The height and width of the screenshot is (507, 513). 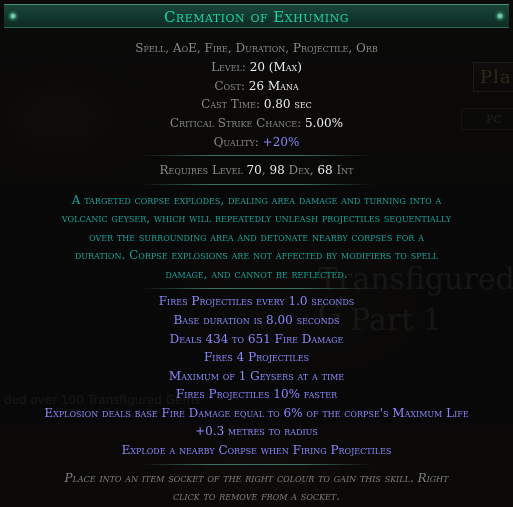 What do you see at coordinates (301, 170) in the screenshot?
I see `requires-dex-label: Dex,` at bounding box center [301, 170].